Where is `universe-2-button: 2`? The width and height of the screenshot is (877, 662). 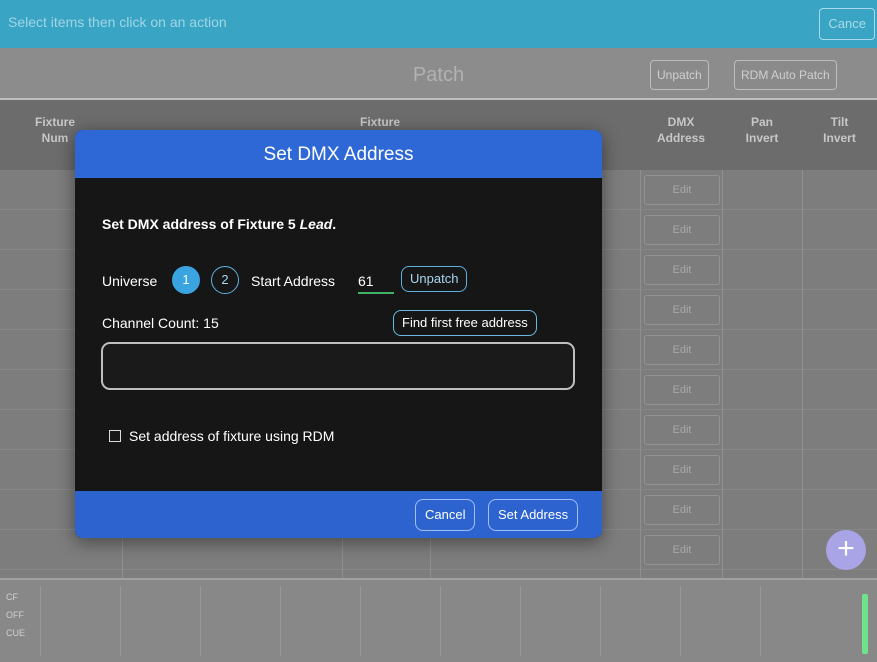 universe-2-button: 2 is located at coordinates (225, 280).